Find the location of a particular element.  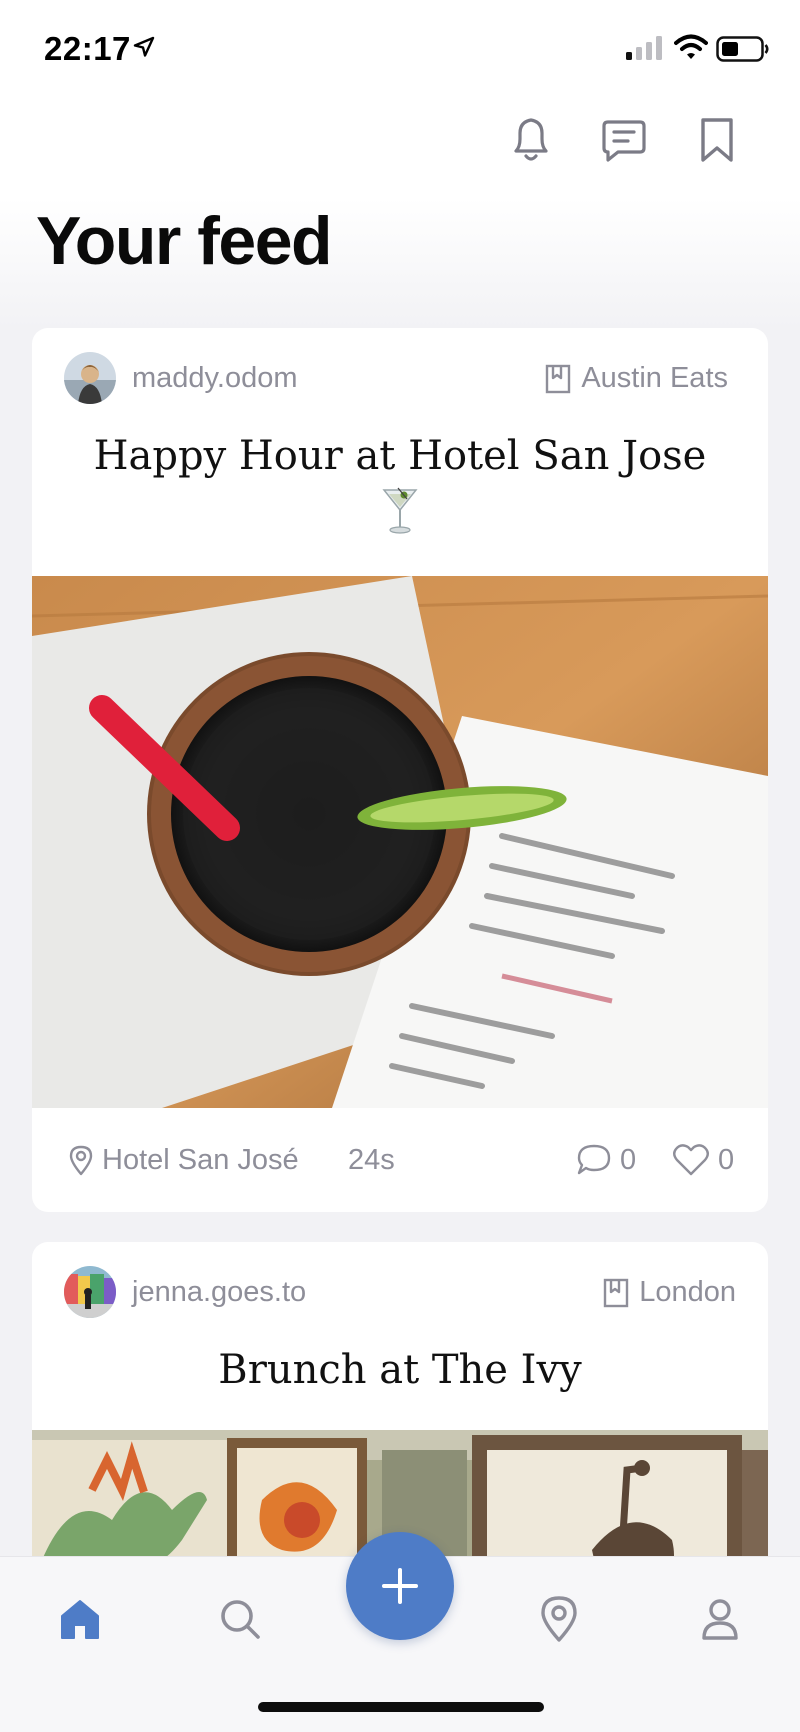

comment-icon is located at coordinates (594, 1159).